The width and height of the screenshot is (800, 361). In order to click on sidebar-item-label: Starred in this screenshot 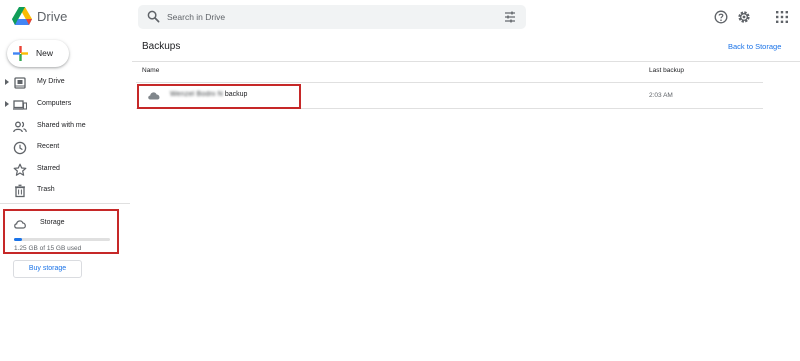, I will do `click(48, 168)`.